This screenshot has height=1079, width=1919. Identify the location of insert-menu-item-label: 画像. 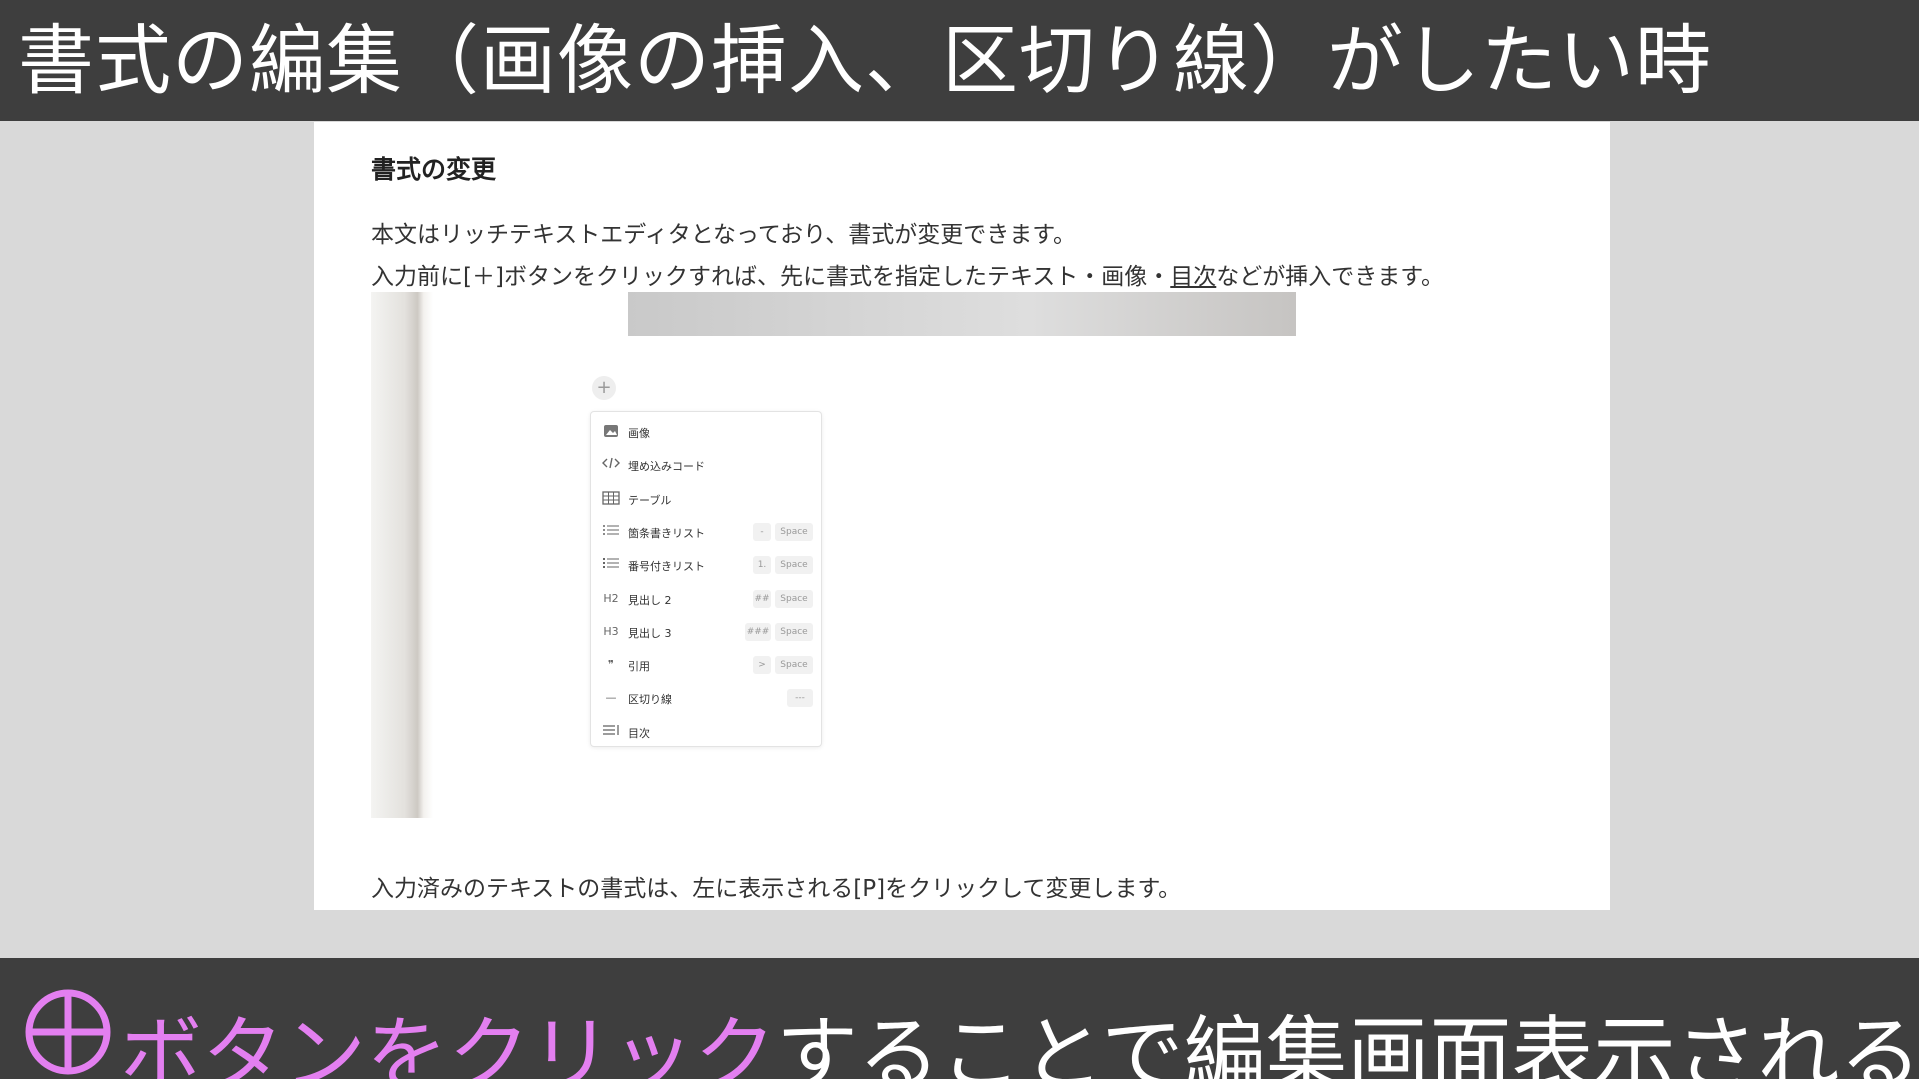
(639, 433).